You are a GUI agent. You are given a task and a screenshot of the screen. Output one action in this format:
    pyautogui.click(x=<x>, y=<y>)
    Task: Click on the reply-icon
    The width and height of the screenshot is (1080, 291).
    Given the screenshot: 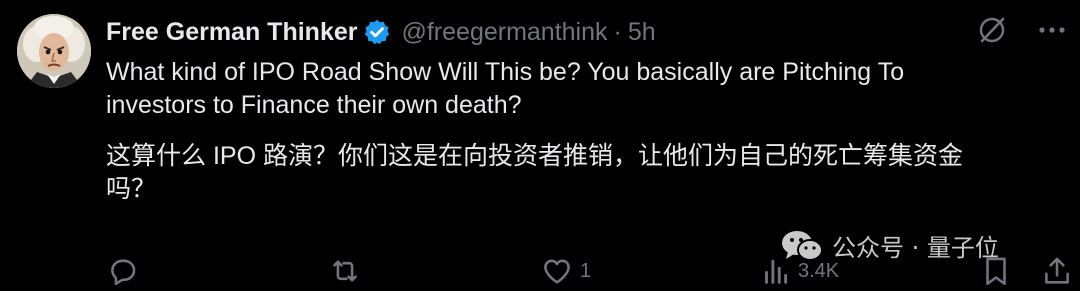 What is the action you would take?
    pyautogui.click(x=123, y=272)
    